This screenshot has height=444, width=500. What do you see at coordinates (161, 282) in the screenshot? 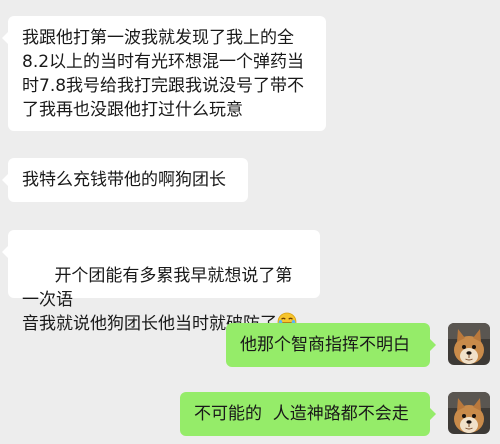
I see `incoming-message-bubble: 开个团能有多累我早就想说了第一次语 音我就说他狗团长他当时就破防了` at bounding box center [161, 282].